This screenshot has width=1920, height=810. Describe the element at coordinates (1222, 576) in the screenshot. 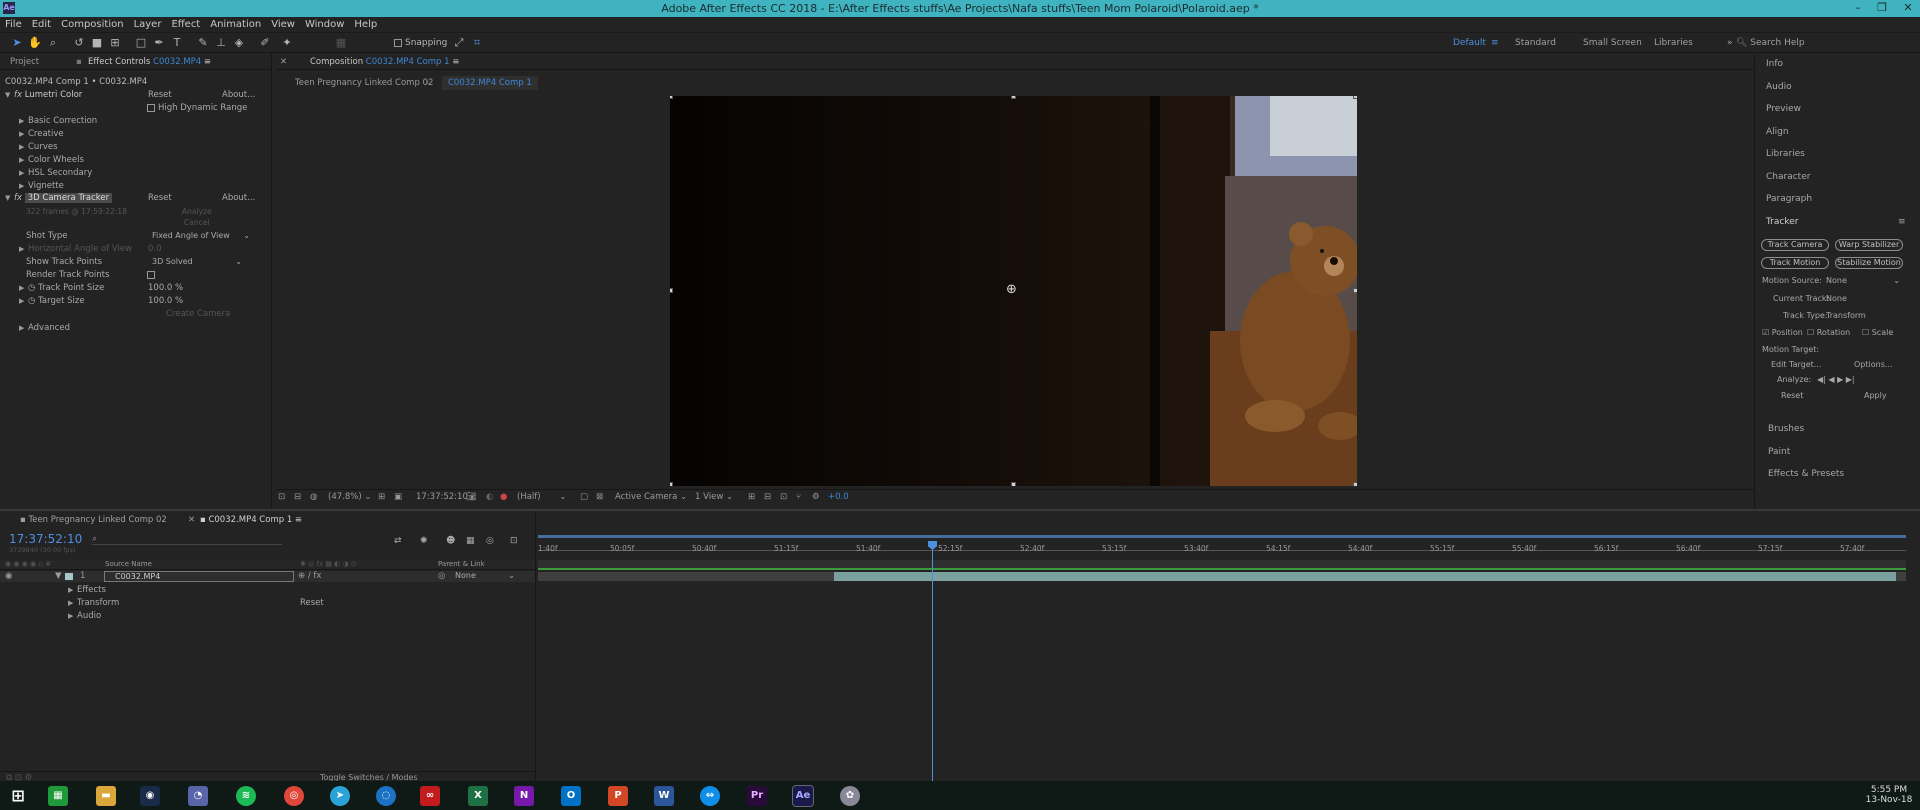

I see `layer-duration-bar` at that location.